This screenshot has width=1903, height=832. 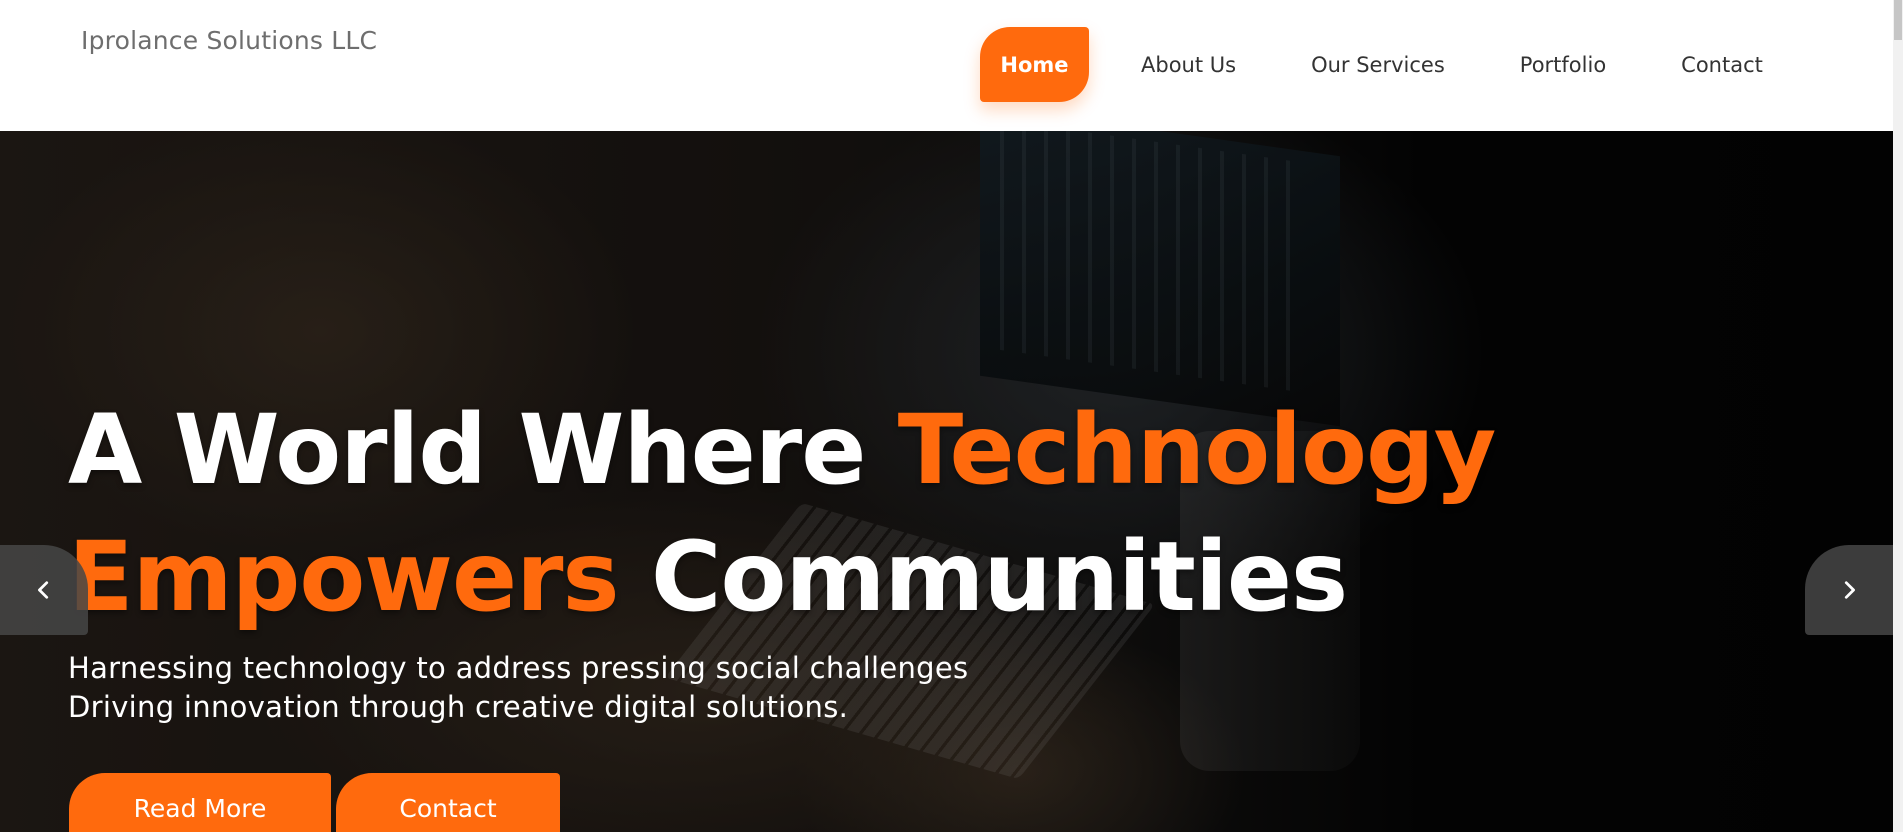 What do you see at coordinates (1563, 65) in the screenshot?
I see `nav-portfolio: Portfolio` at bounding box center [1563, 65].